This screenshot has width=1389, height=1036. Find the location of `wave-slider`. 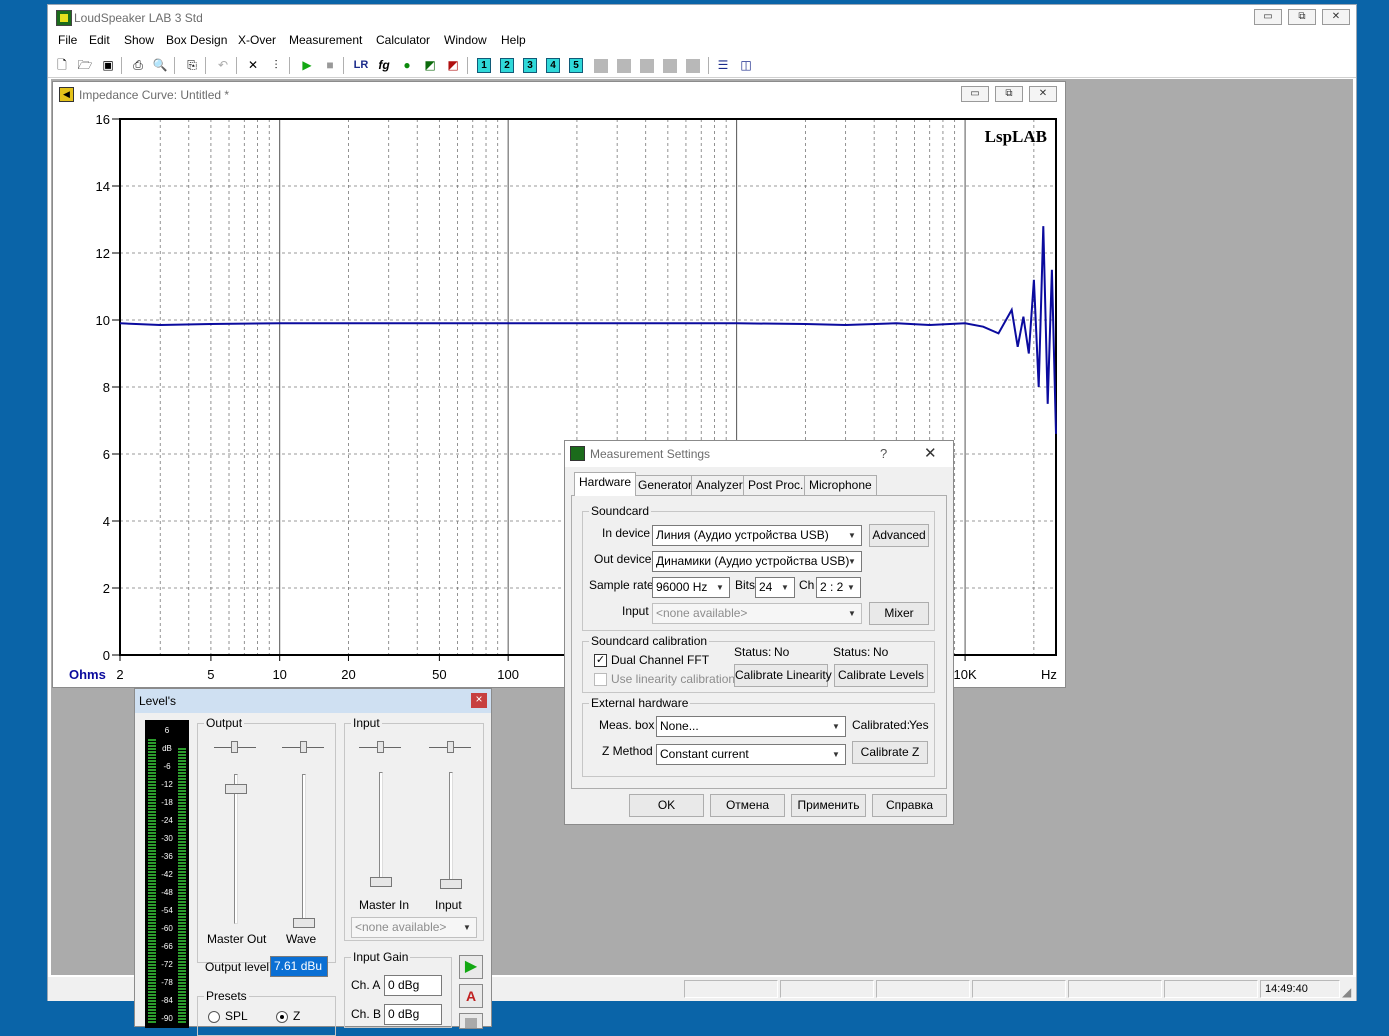

wave-slider is located at coordinates (304, 923).